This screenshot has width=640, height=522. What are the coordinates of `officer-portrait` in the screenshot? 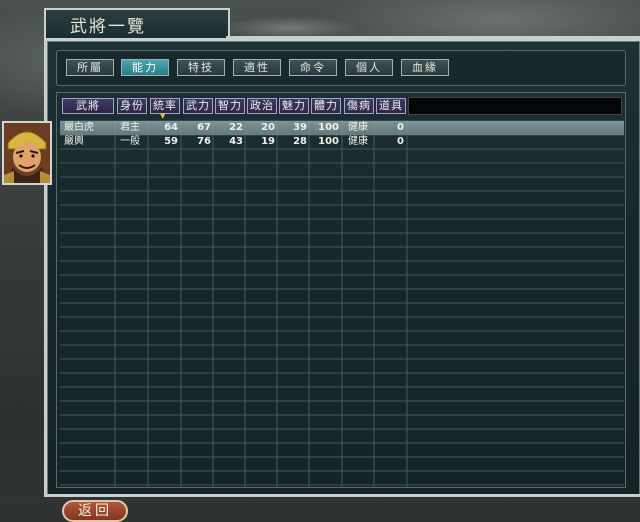 It's located at (27, 153).